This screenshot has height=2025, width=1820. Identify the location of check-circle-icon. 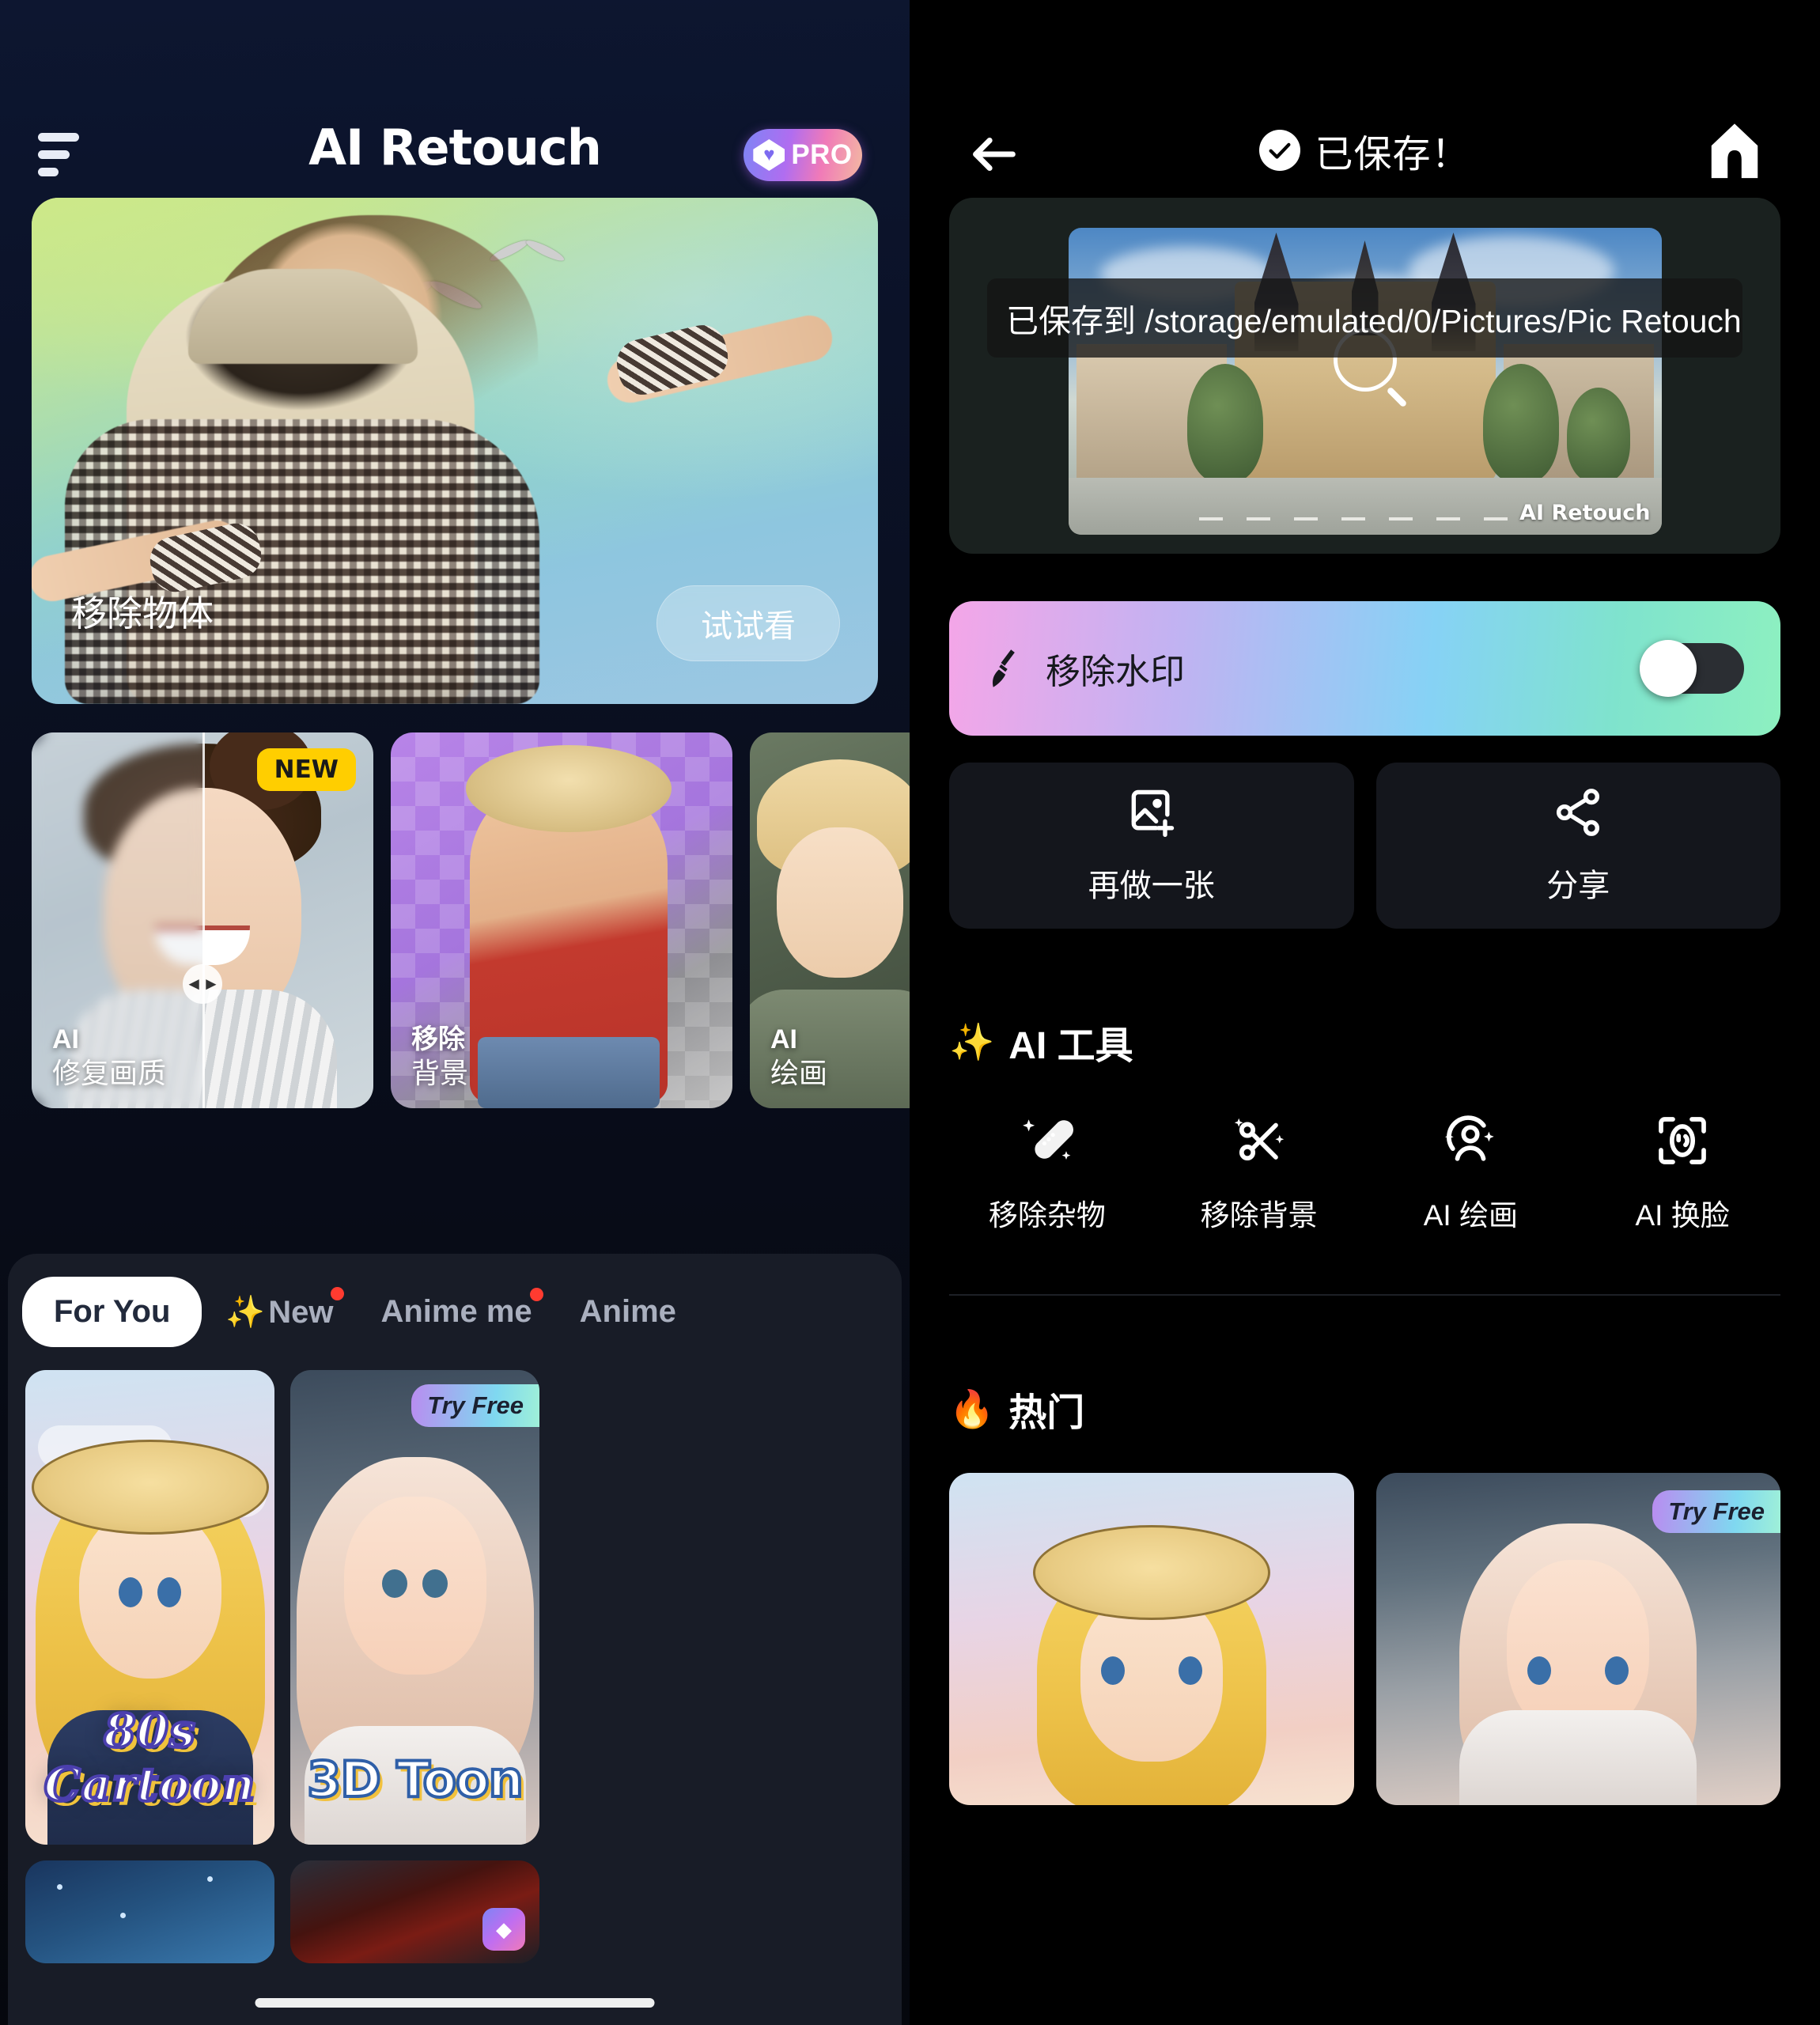
(1280, 150).